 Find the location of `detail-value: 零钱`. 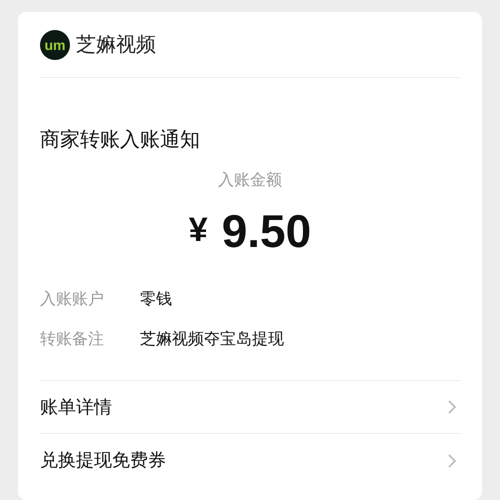

detail-value: 零钱 is located at coordinates (156, 300).